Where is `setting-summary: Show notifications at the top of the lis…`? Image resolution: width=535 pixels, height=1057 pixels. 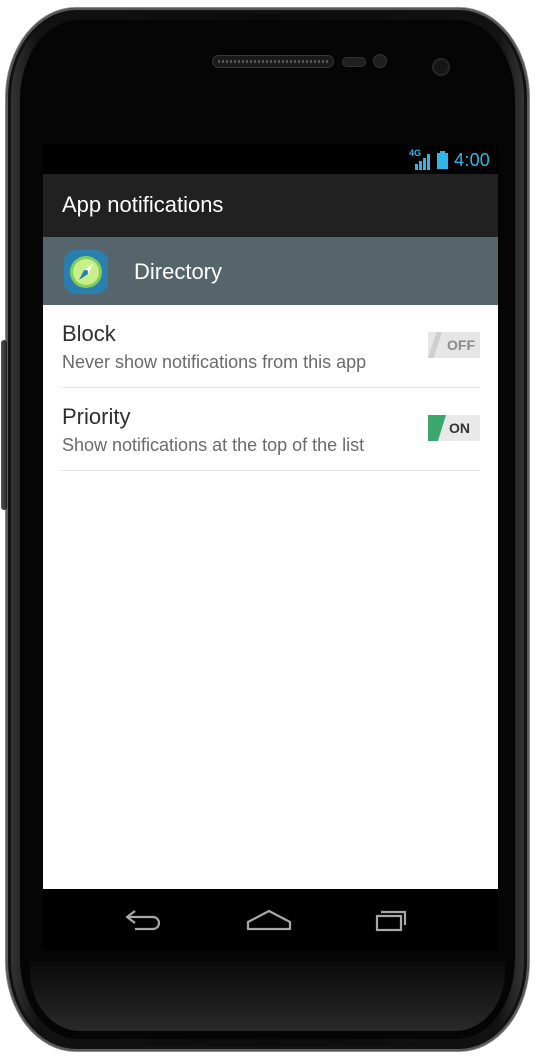
setting-summary: Show notifications at the top of the lis… is located at coordinates (213, 445).